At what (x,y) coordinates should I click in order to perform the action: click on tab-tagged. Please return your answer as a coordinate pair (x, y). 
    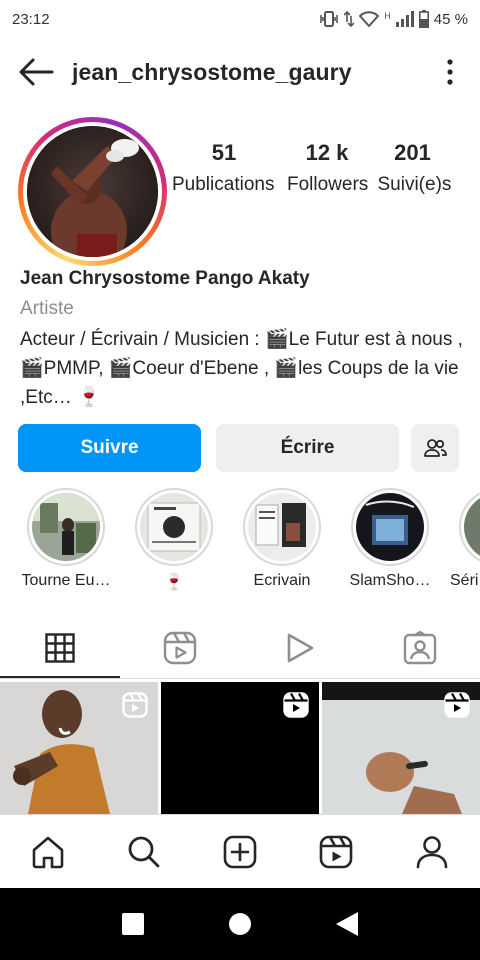
    Looking at the image, I should click on (420, 648).